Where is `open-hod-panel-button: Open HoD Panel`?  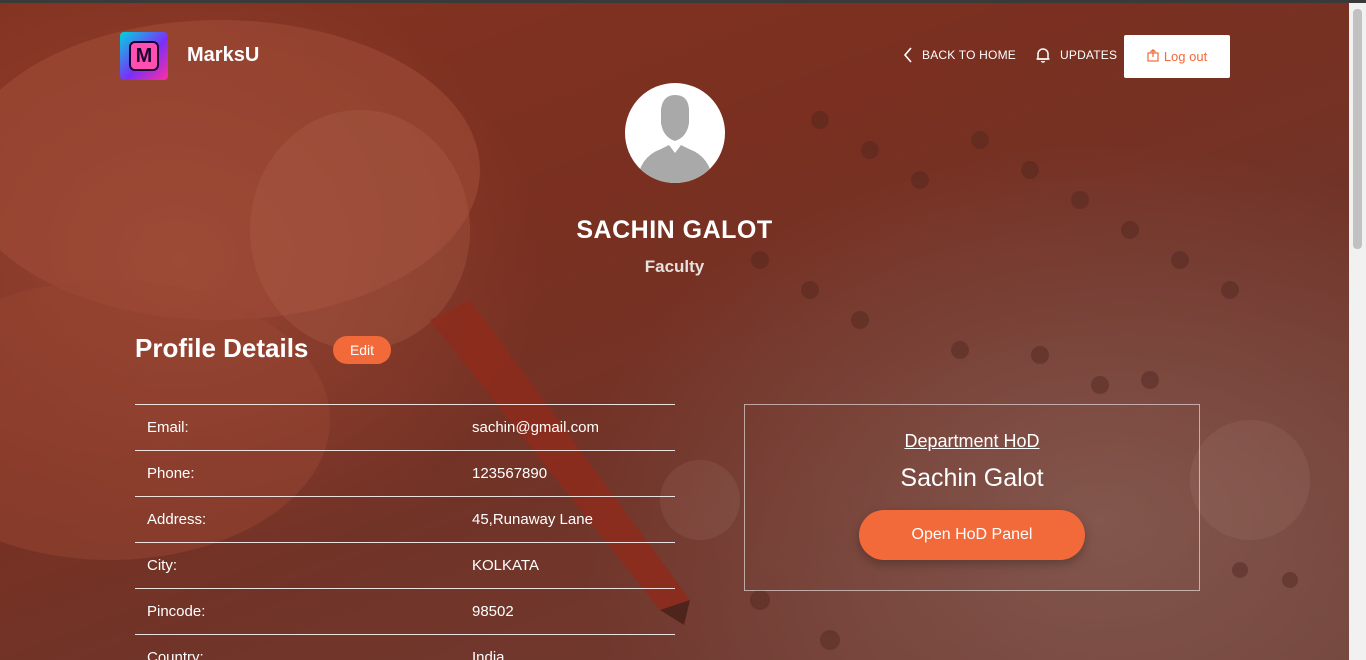 open-hod-panel-button: Open HoD Panel is located at coordinates (972, 535).